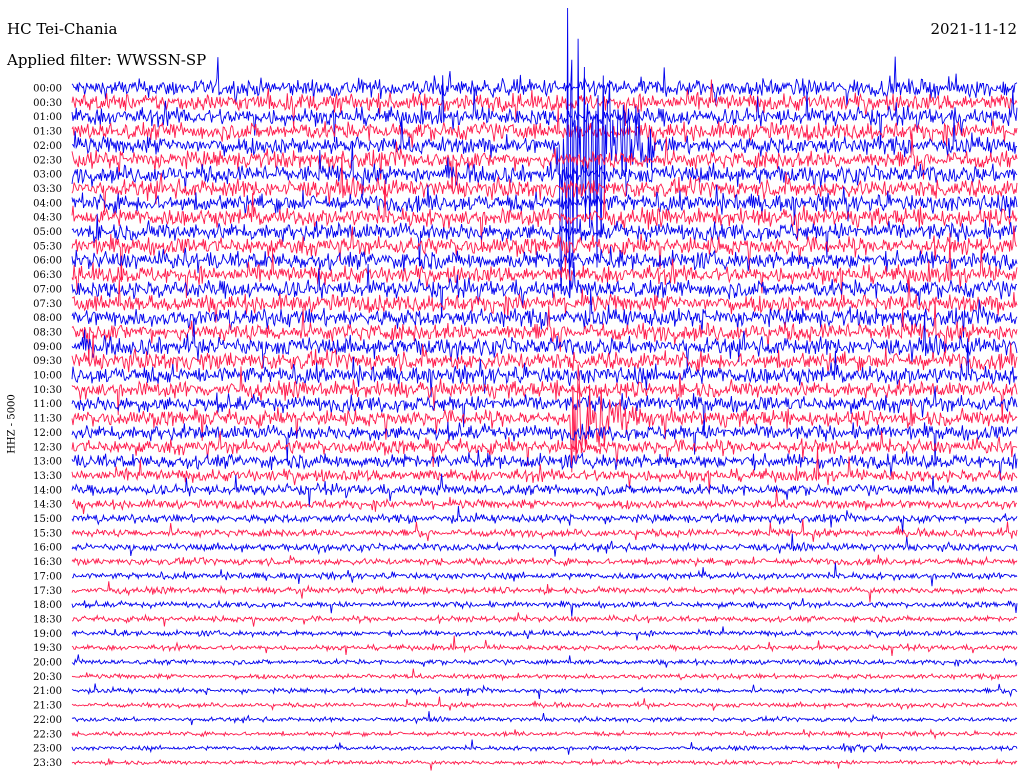 The height and width of the screenshot is (780, 1024). I want to click on row-time-label: 15:30, so click(47, 533).